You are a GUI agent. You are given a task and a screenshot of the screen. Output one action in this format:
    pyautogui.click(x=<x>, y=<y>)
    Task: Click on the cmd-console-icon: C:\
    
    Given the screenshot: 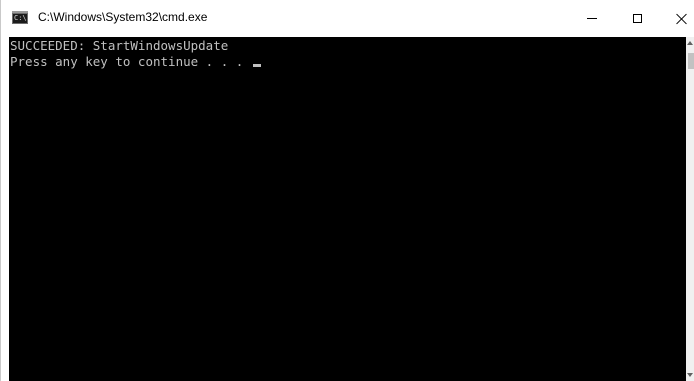 What is the action you would take?
    pyautogui.click(x=20, y=17)
    